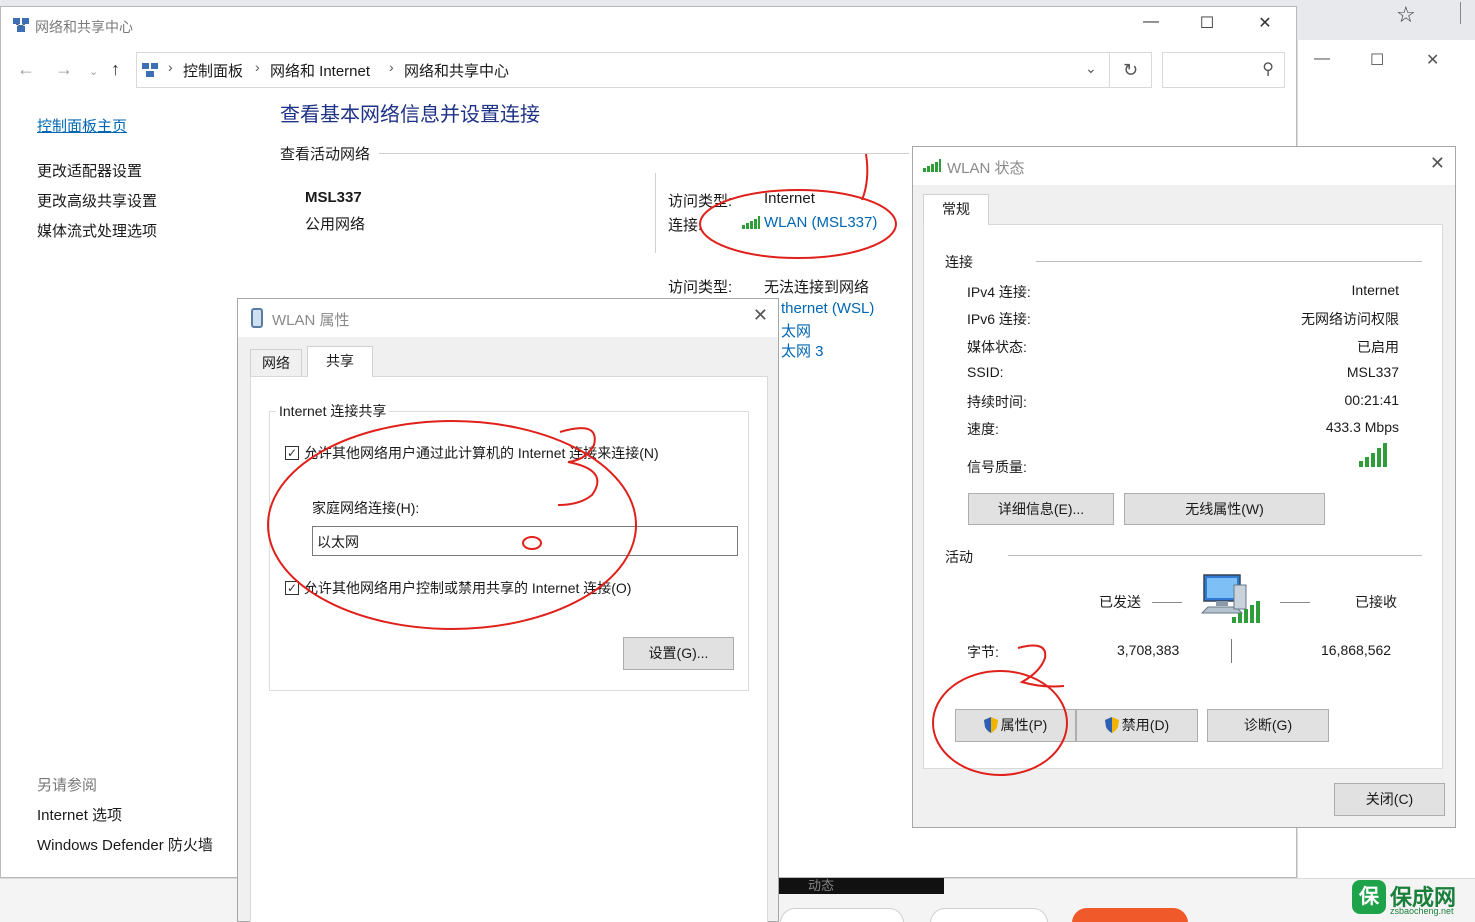 The width and height of the screenshot is (1475, 922). What do you see at coordinates (82, 125) in the screenshot?
I see `sidebar-home-link: 控制面板主页` at bounding box center [82, 125].